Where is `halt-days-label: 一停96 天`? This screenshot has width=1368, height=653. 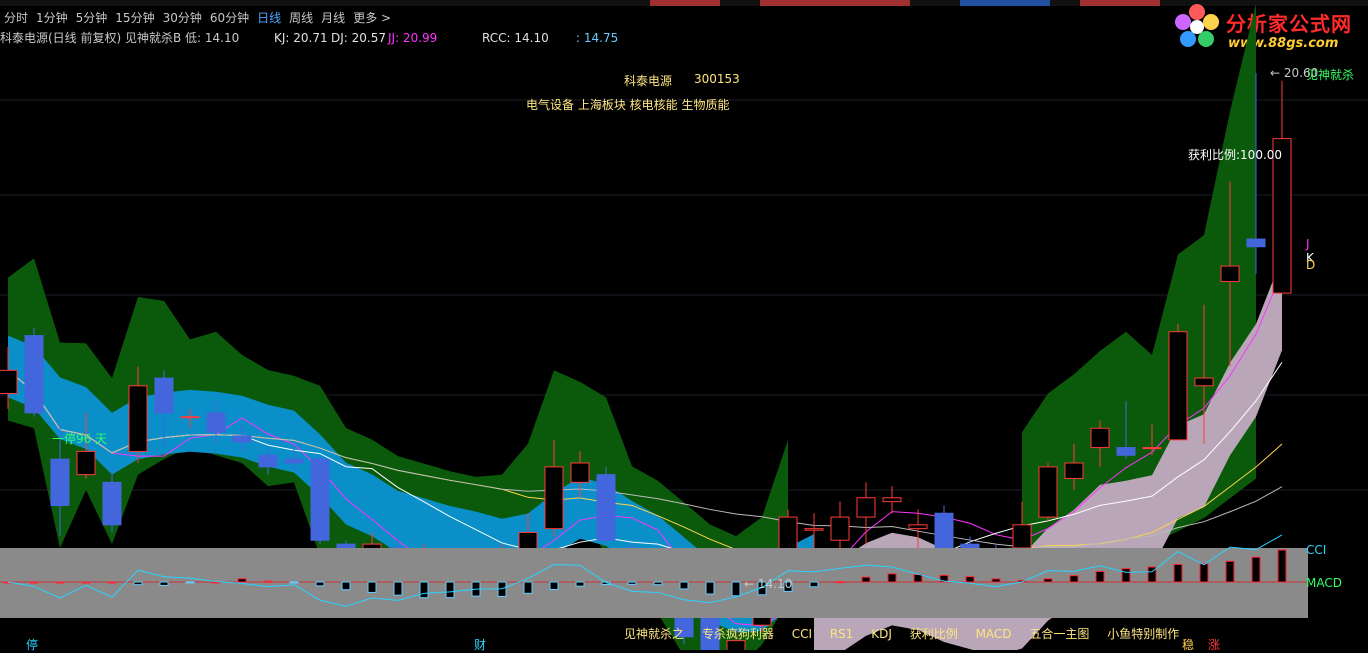 halt-days-label: 一停96 天 is located at coordinates (80, 439).